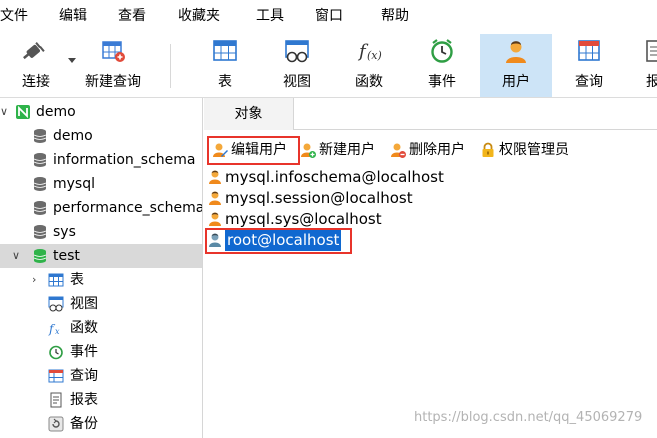  Describe the element at coordinates (72, 61) in the screenshot. I see `chevron-down-icon` at that location.